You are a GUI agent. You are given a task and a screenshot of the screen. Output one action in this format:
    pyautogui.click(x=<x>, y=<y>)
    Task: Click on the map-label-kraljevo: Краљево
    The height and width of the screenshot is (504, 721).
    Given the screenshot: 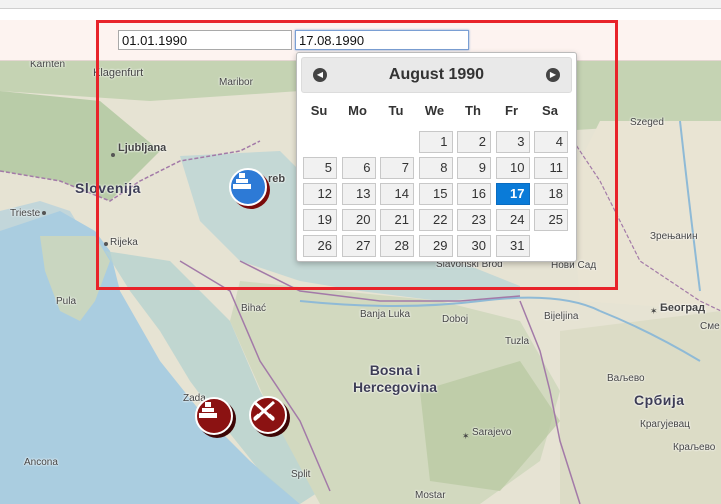 What is the action you would take?
    pyautogui.click(x=694, y=447)
    